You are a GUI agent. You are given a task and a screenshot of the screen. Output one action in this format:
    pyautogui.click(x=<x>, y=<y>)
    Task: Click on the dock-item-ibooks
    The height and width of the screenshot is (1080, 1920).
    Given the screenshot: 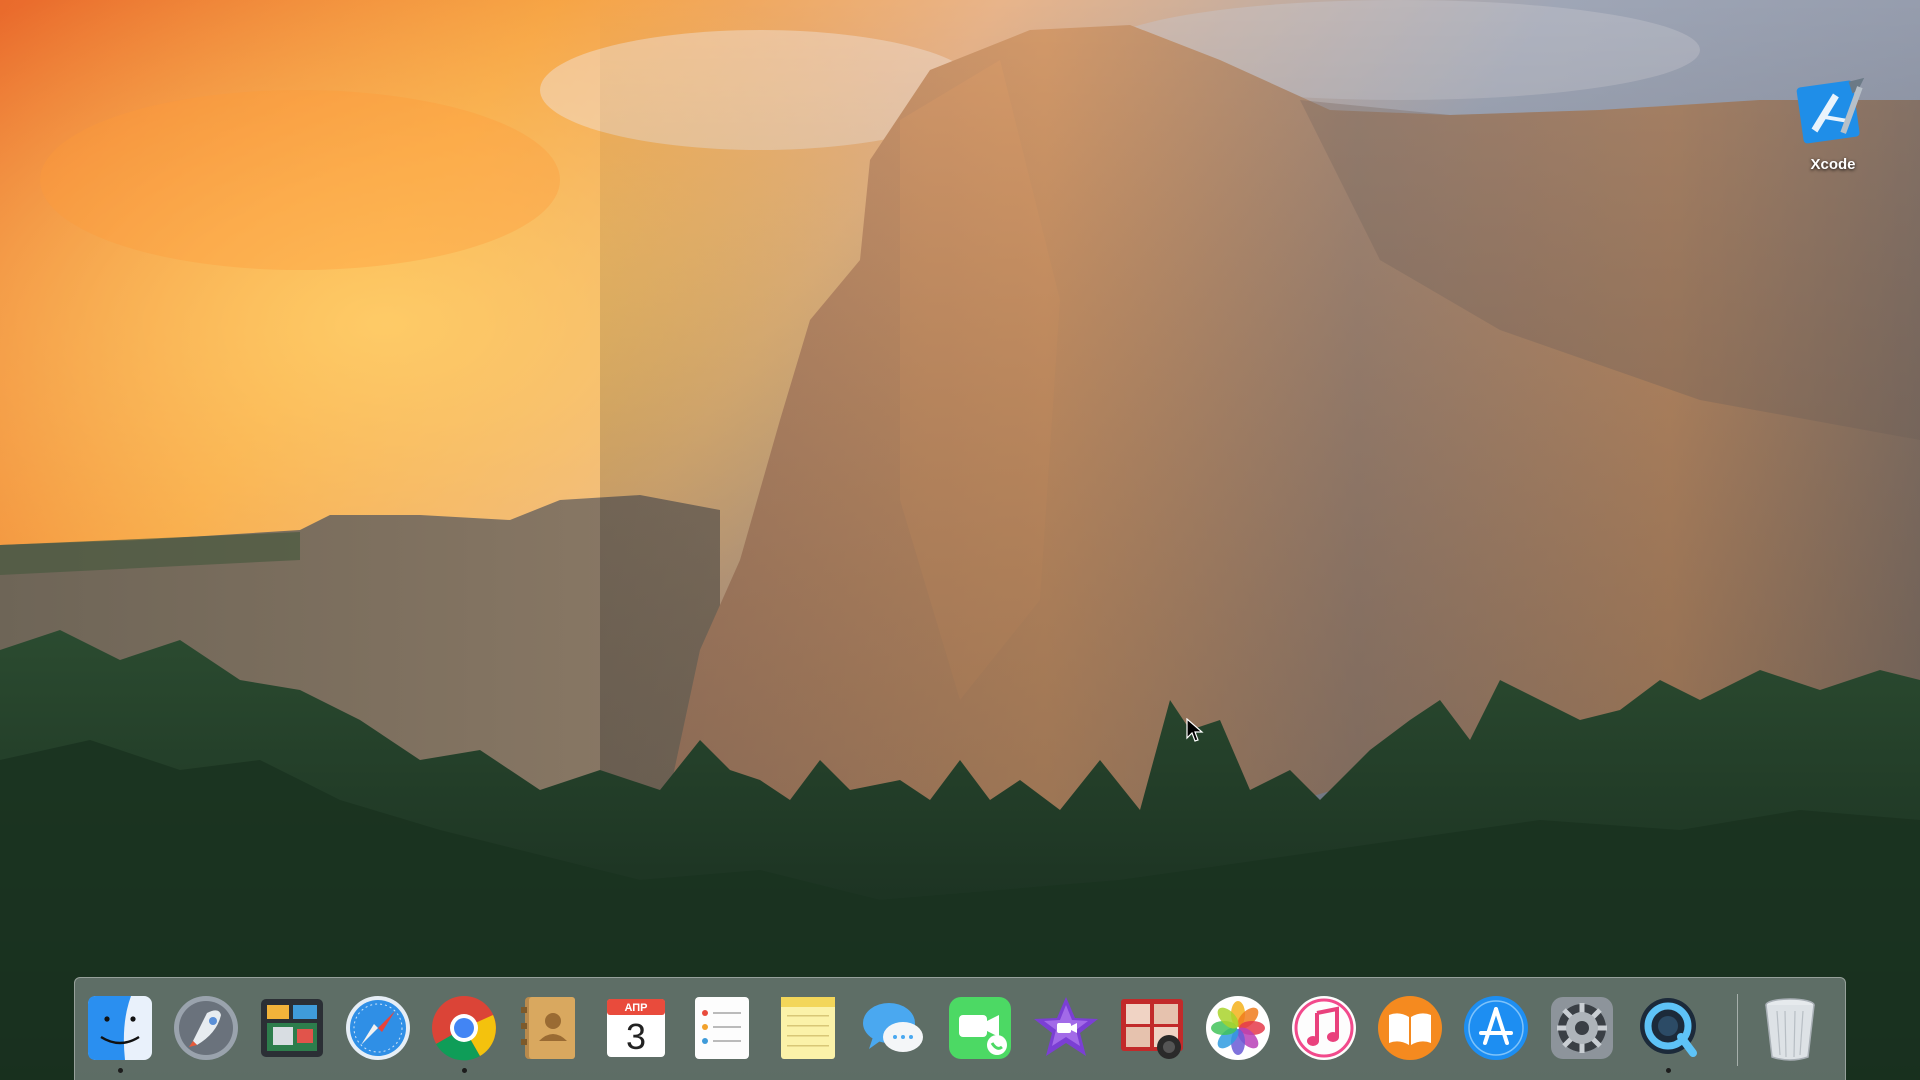 What is the action you would take?
    pyautogui.click(x=1410, y=1028)
    